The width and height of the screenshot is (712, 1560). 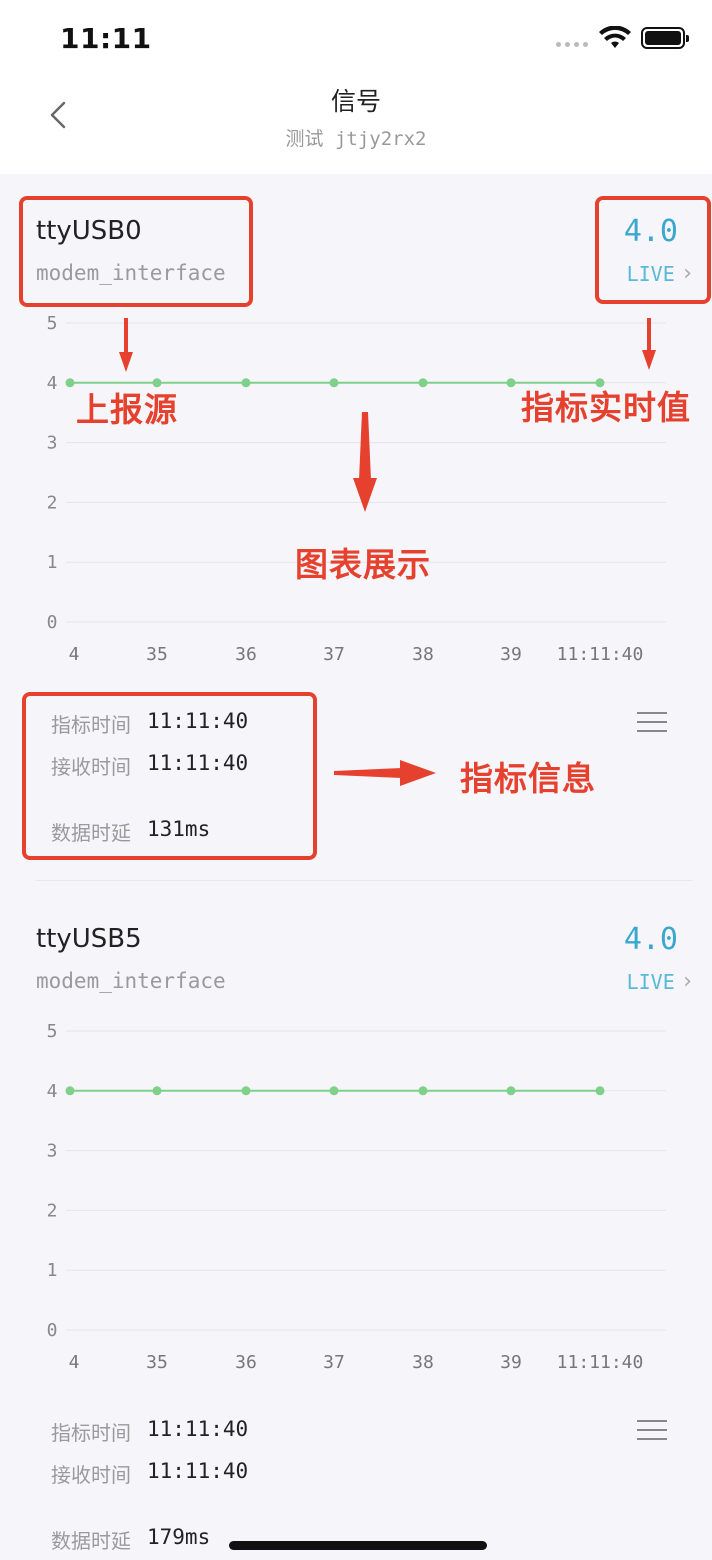 I want to click on annotation-label-source: 上报源, so click(x=127, y=409).